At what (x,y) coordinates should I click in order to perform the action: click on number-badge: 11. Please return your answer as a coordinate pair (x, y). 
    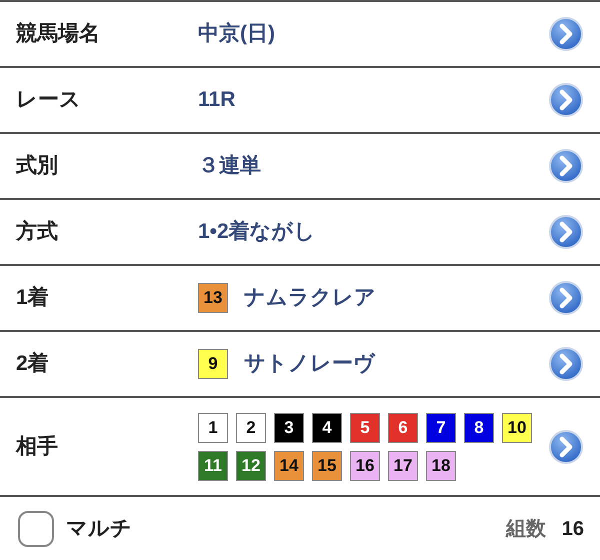
    Looking at the image, I should click on (213, 465).